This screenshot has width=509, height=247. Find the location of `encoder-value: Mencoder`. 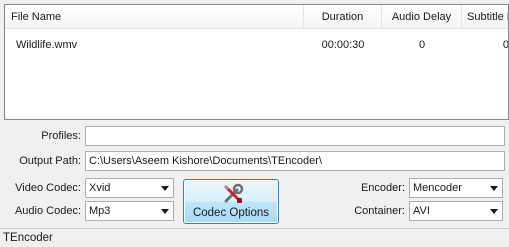

encoder-value: Mencoder is located at coordinates (437, 188).